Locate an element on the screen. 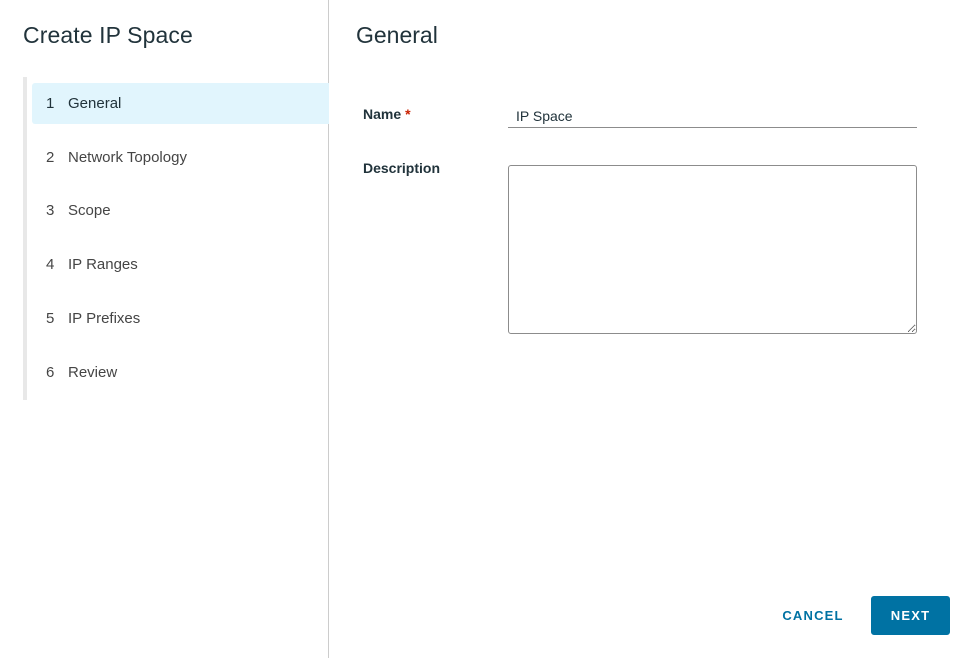 The width and height of the screenshot is (974, 658). next-button: NEXT is located at coordinates (910, 615).